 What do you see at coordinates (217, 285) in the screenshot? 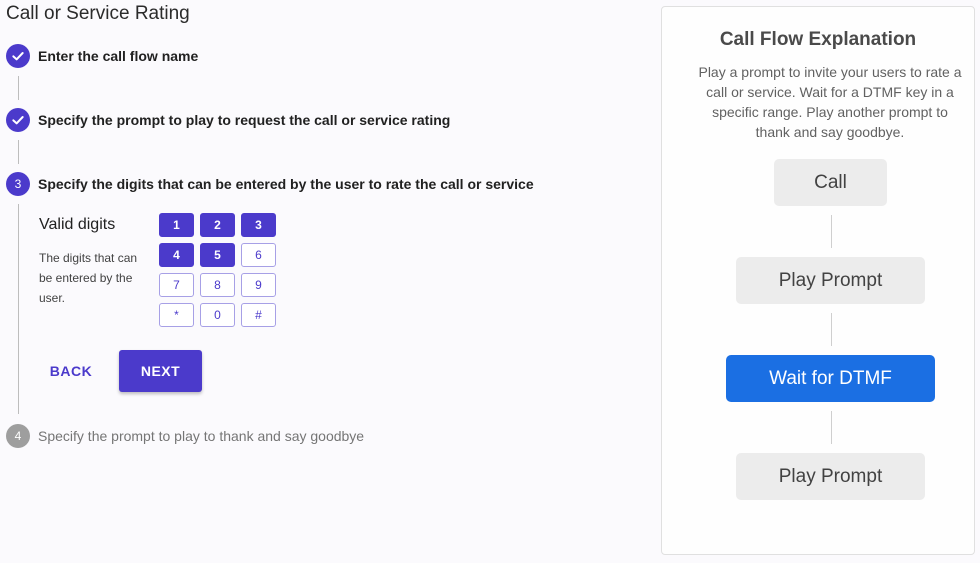
I see `digit-key-8: 8` at bounding box center [217, 285].